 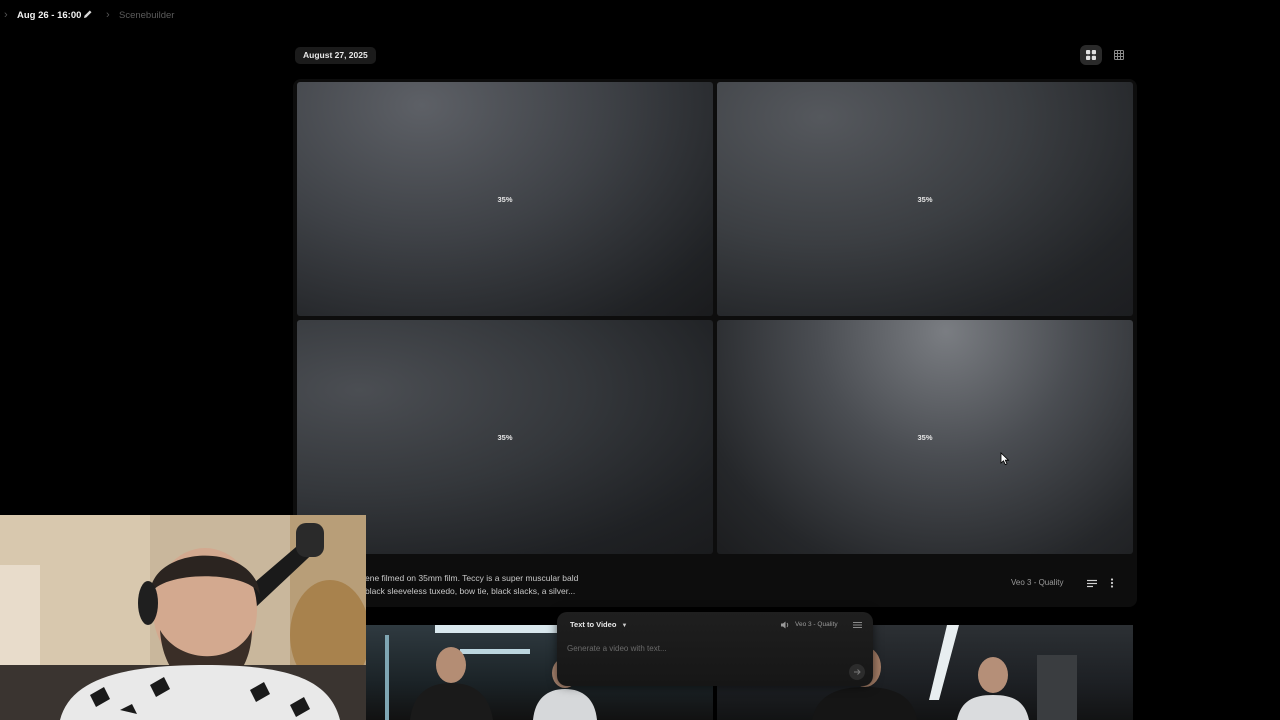 What do you see at coordinates (785, 625) in the screenshot?
I see `speaker-icon` at bounding box center [785, 625].